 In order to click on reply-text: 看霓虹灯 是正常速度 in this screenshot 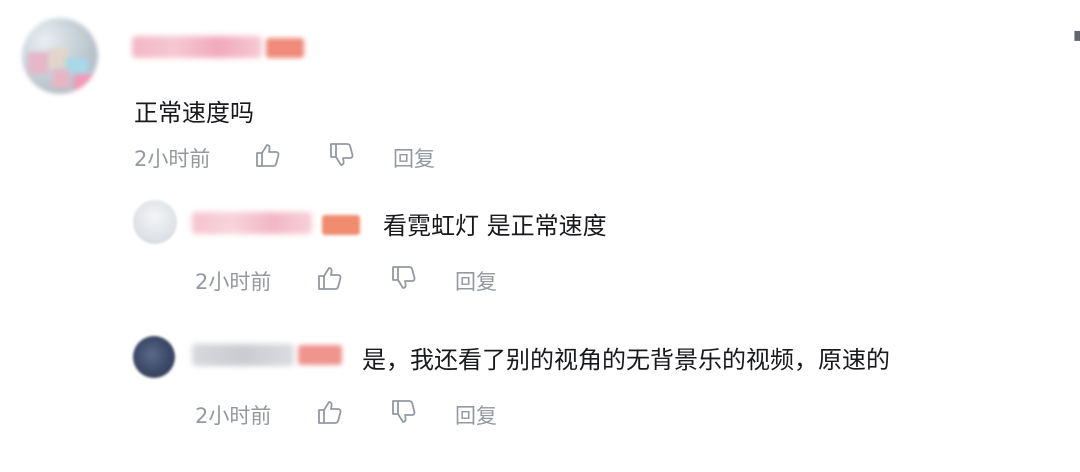, I will do `click(495, 226)`.